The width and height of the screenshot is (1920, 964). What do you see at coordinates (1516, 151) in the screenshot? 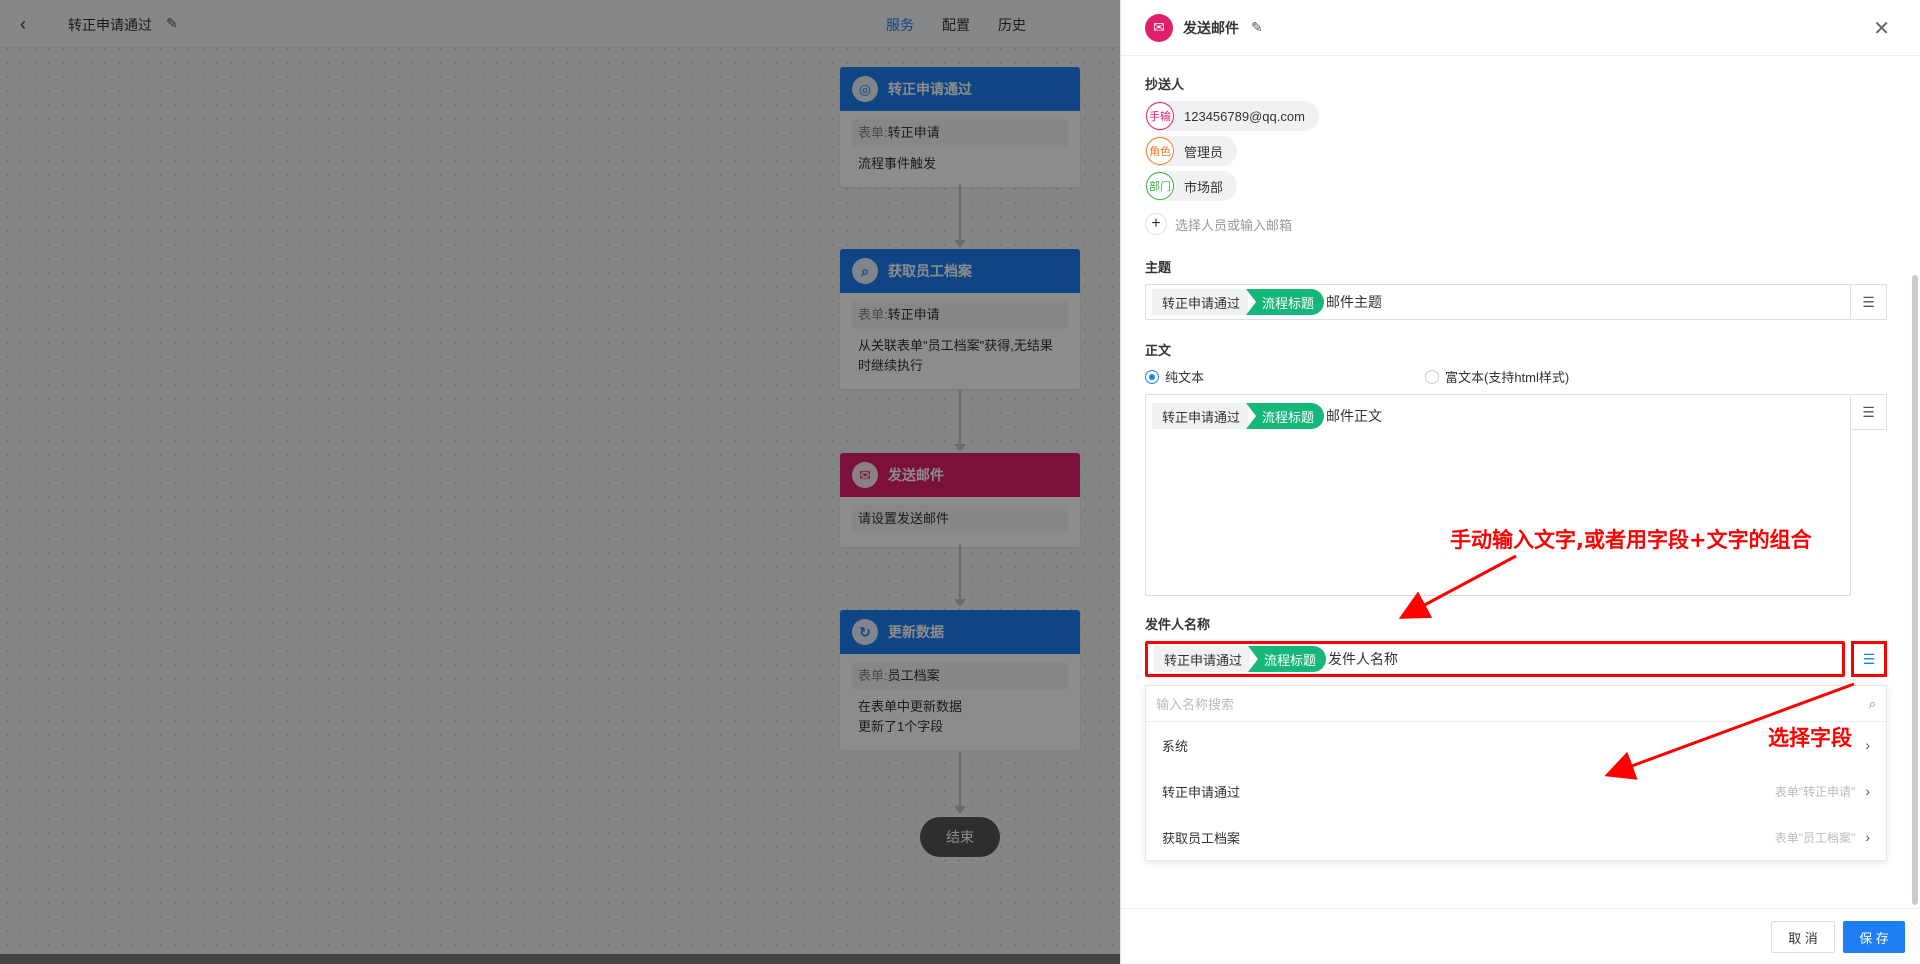
I see `cc-row: 角色 管理员` at bounding box center [1516, 151].